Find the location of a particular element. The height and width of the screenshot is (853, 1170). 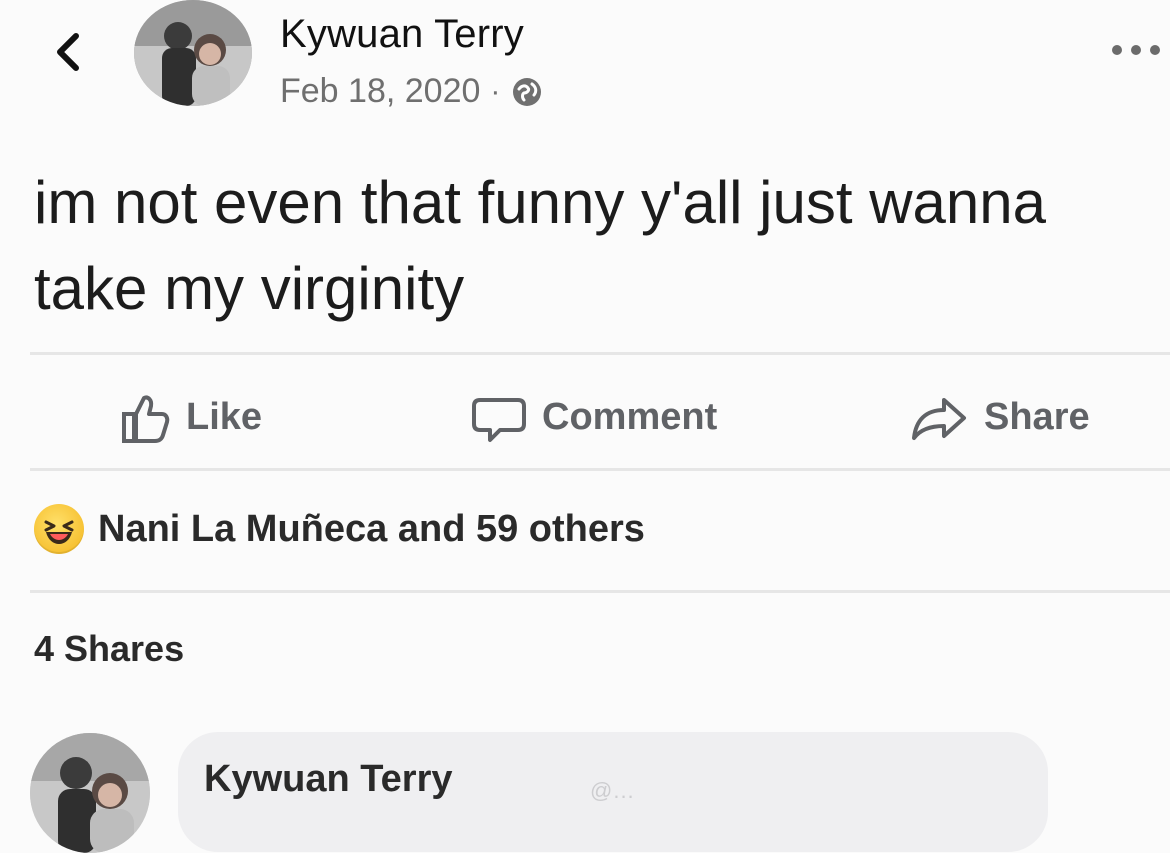

post-date: Feb 18, 2020 is located at coordinates (380, 91).